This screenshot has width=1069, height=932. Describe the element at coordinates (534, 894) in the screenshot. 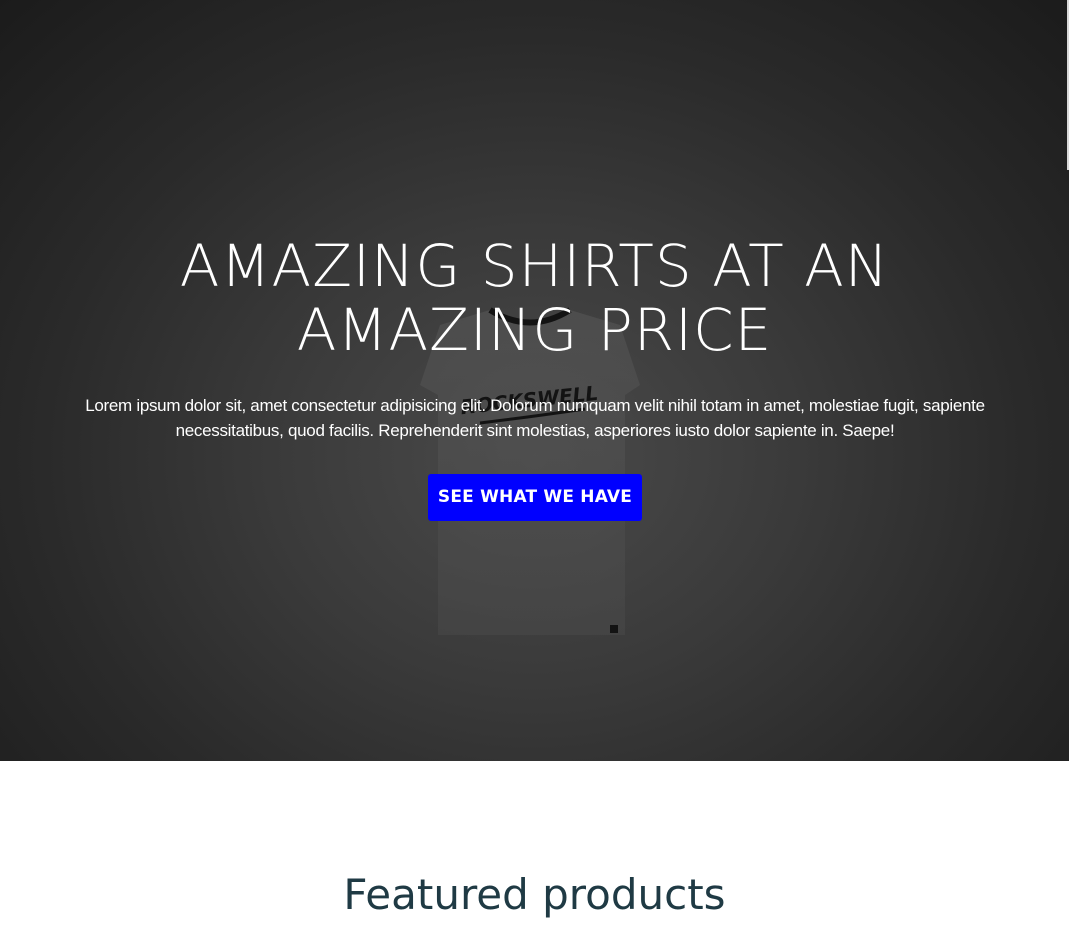

I see `featured-products-heading: Featured products` at that location.